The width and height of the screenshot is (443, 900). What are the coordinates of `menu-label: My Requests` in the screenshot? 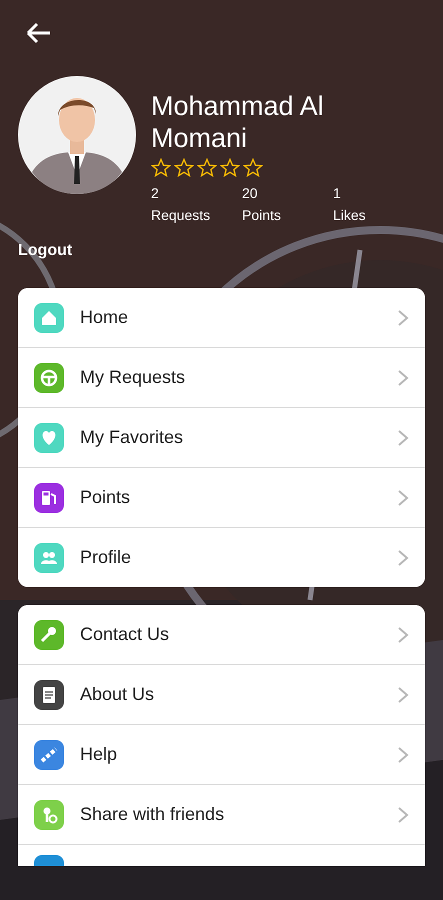 It's located at (133, 377).